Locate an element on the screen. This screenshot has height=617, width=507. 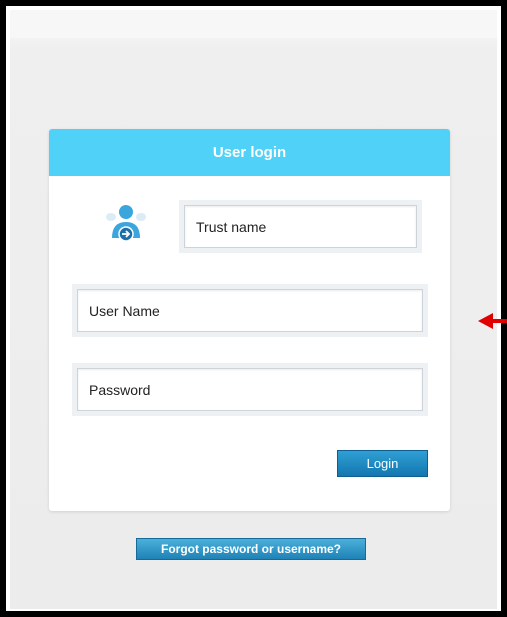
user-login-icon is located at coordinates (126, 223).